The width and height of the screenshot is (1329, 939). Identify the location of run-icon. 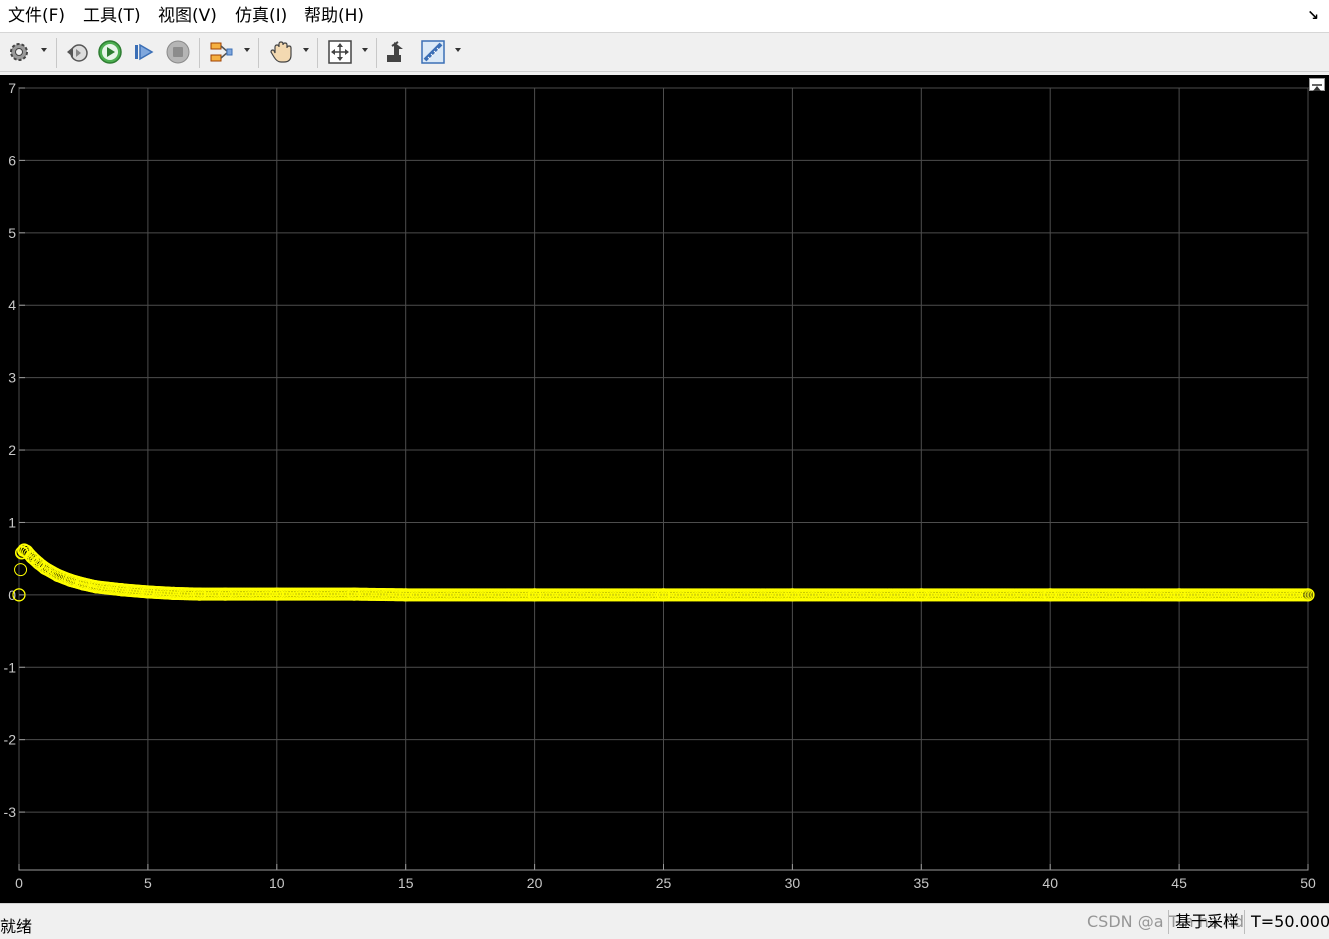
(110, 52).